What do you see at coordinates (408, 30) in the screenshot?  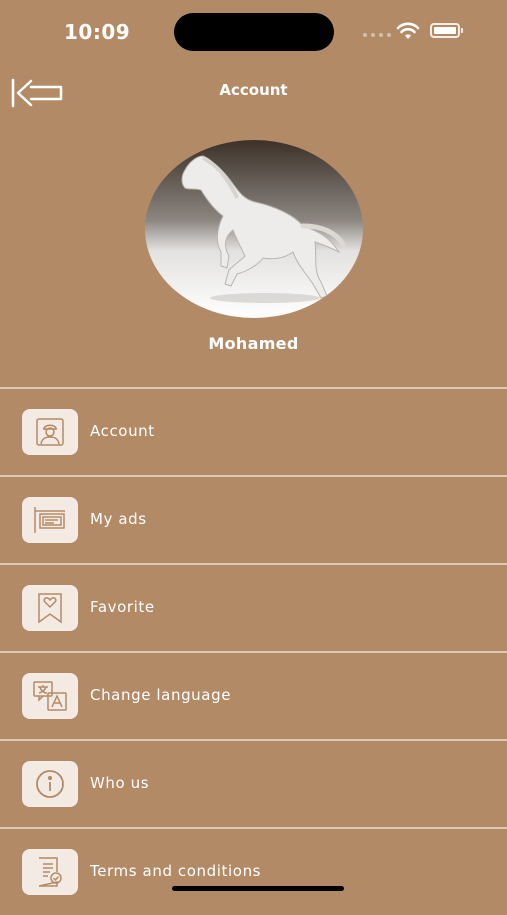 I see `wifi-icon` at bounding box center [408, 30].